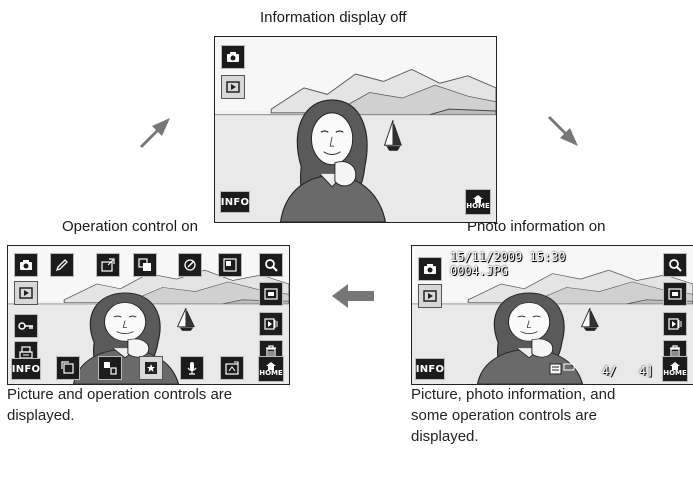 The image size is (693, 478). I want to click on small-picture-button, so click(110, 368).